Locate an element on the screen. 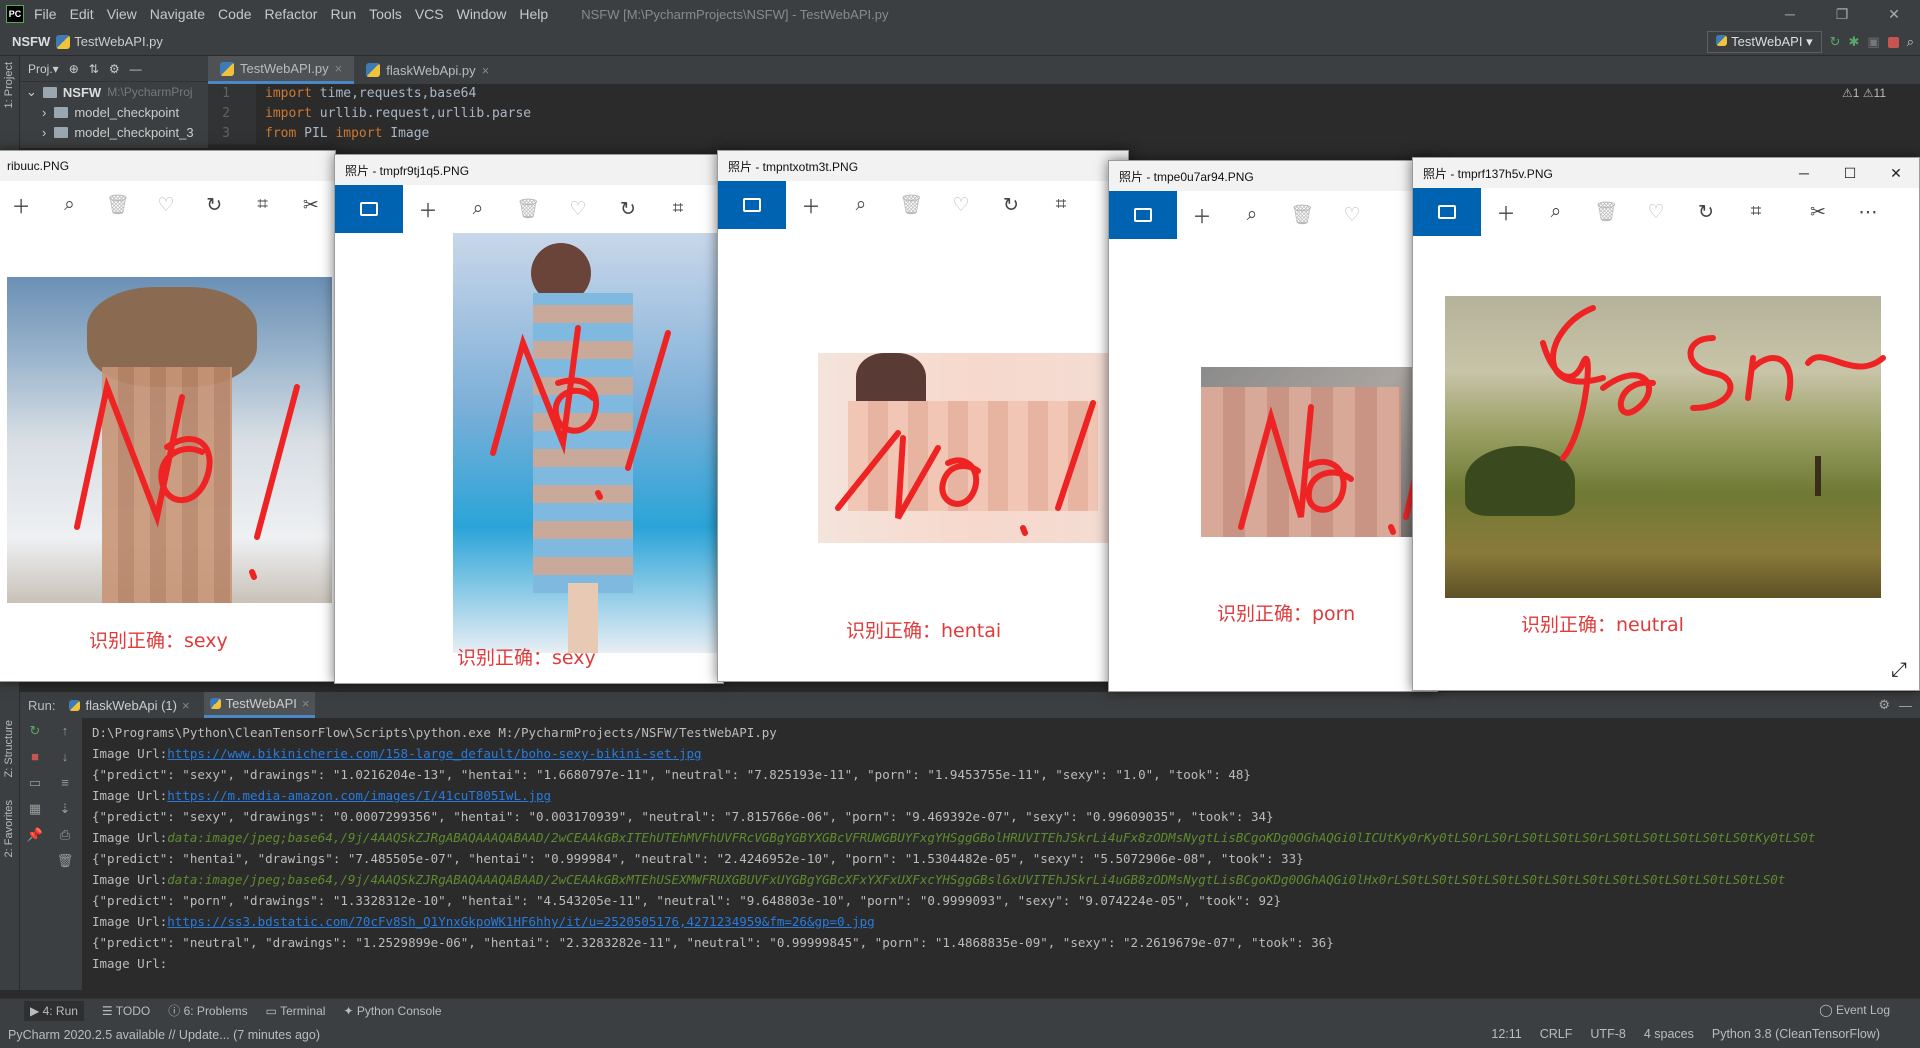 The width and height of the screenshot is (1920, 1048). favorites-tool-tab: 2: Favorites is located at coordinates (9, 828).